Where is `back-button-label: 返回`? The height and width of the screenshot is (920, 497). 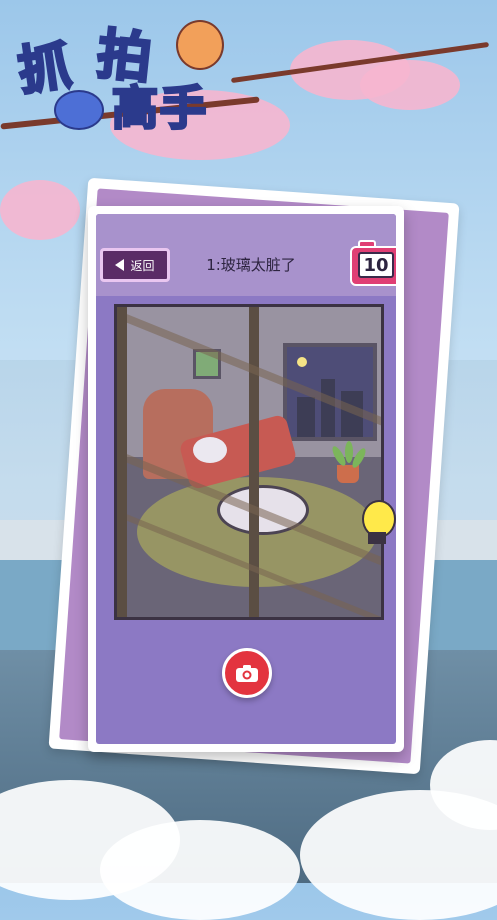 back-button-label: 返回 is located at coordinates (142, 265).